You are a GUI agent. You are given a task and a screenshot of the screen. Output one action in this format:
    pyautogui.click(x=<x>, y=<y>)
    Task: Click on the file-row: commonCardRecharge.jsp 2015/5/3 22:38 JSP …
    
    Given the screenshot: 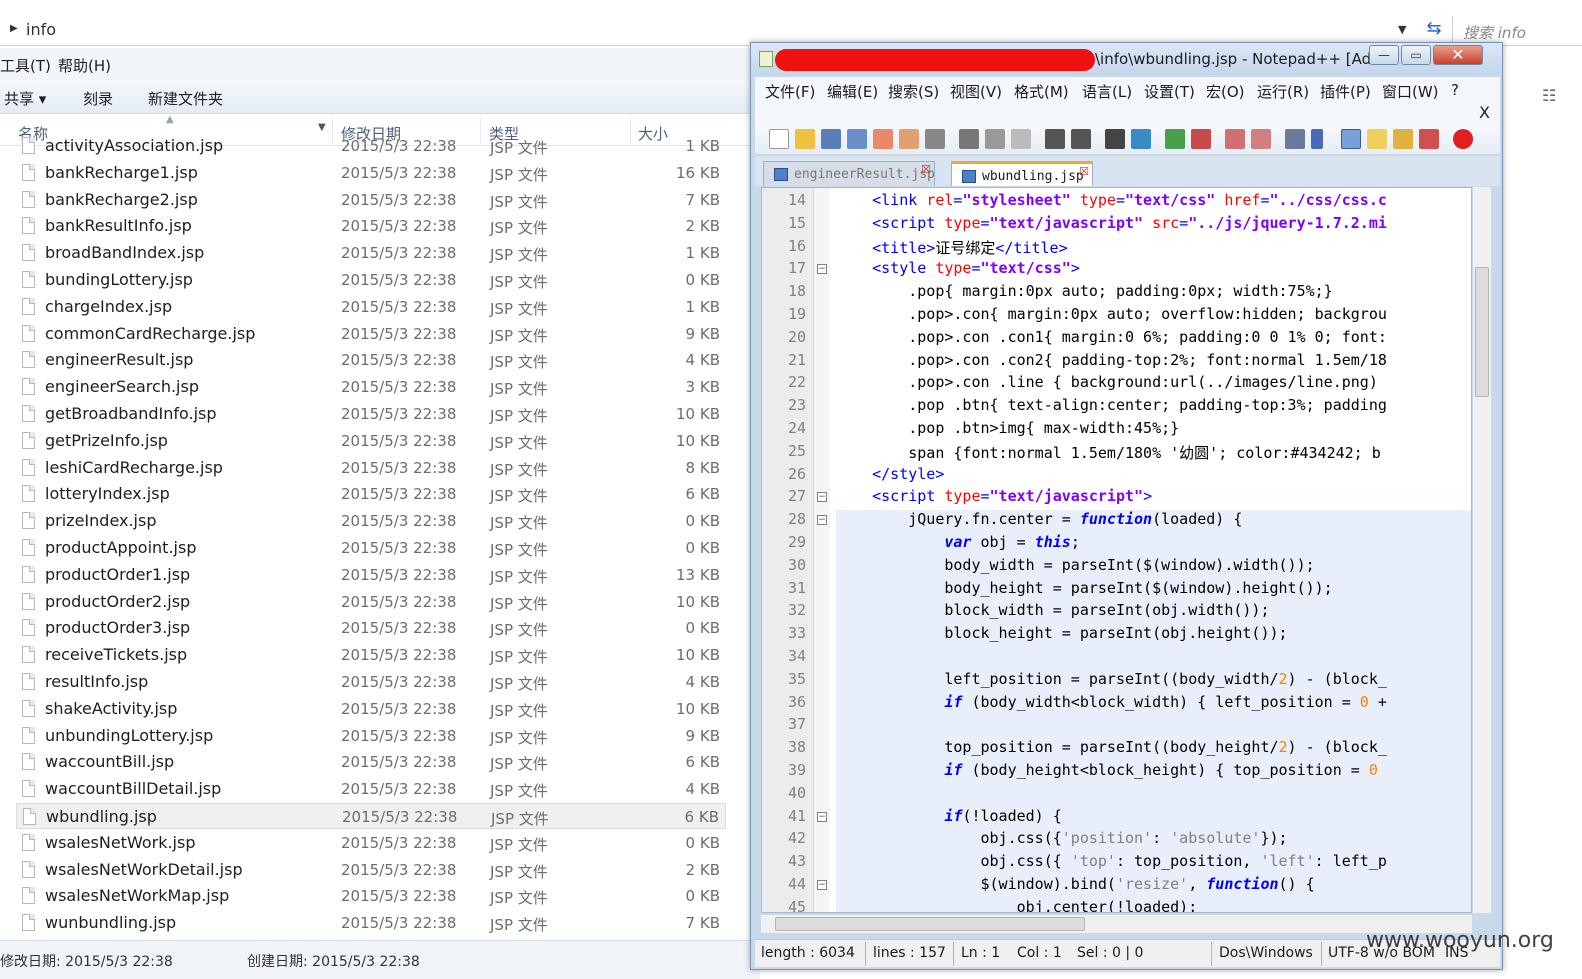 What is the action you would take?
    pyautogui.click(x=371, y=334)
    